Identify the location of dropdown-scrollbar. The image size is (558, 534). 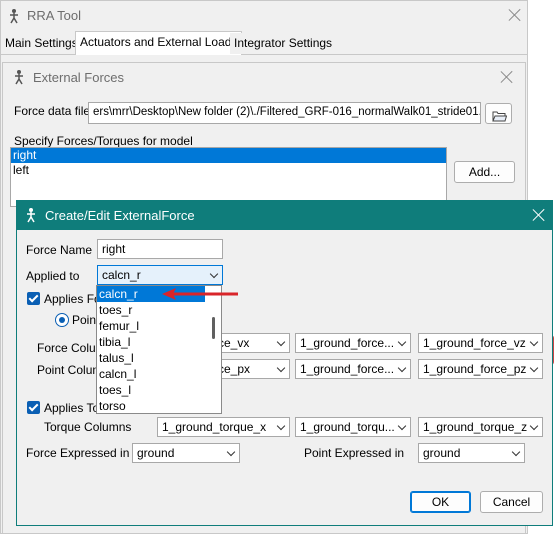
(213, 328).